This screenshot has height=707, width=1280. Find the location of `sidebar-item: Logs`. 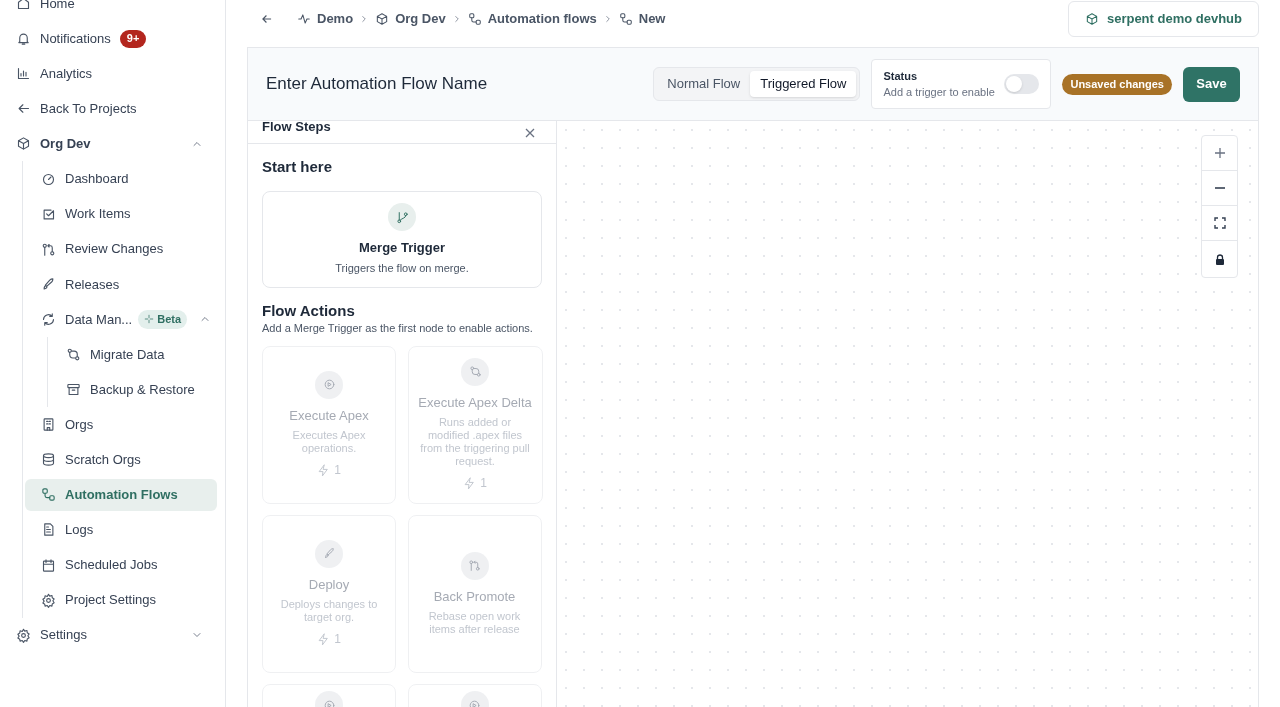

sidebar-item: Logs is located at coordinates (121, 530).